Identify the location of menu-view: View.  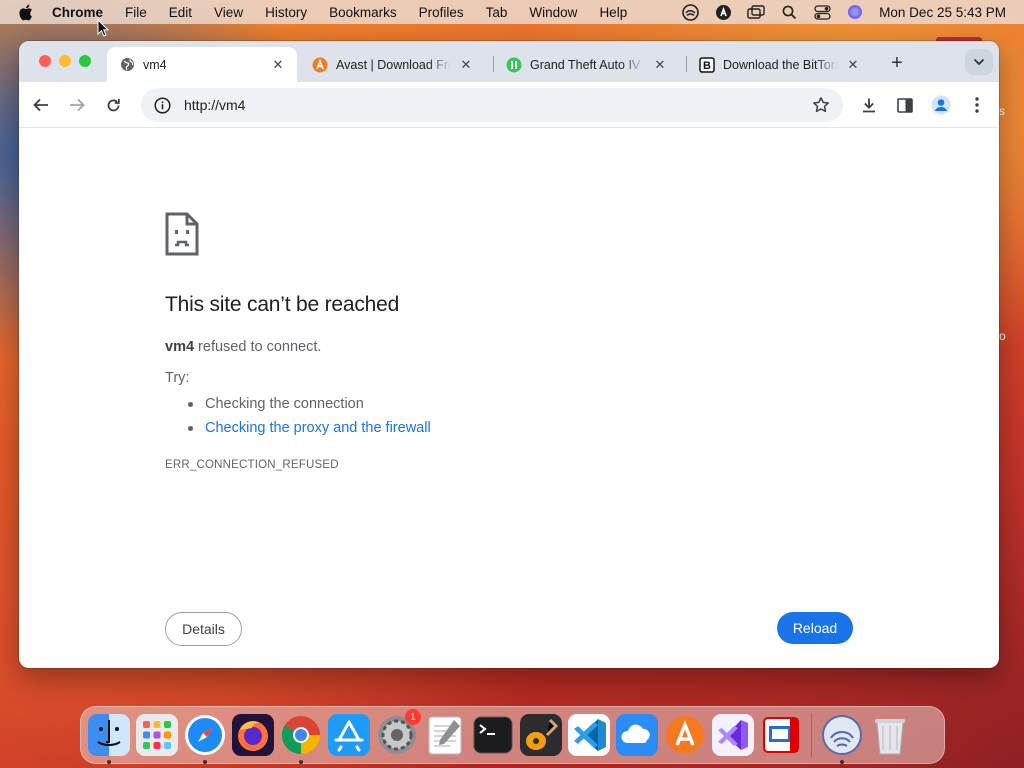
(228, 12).